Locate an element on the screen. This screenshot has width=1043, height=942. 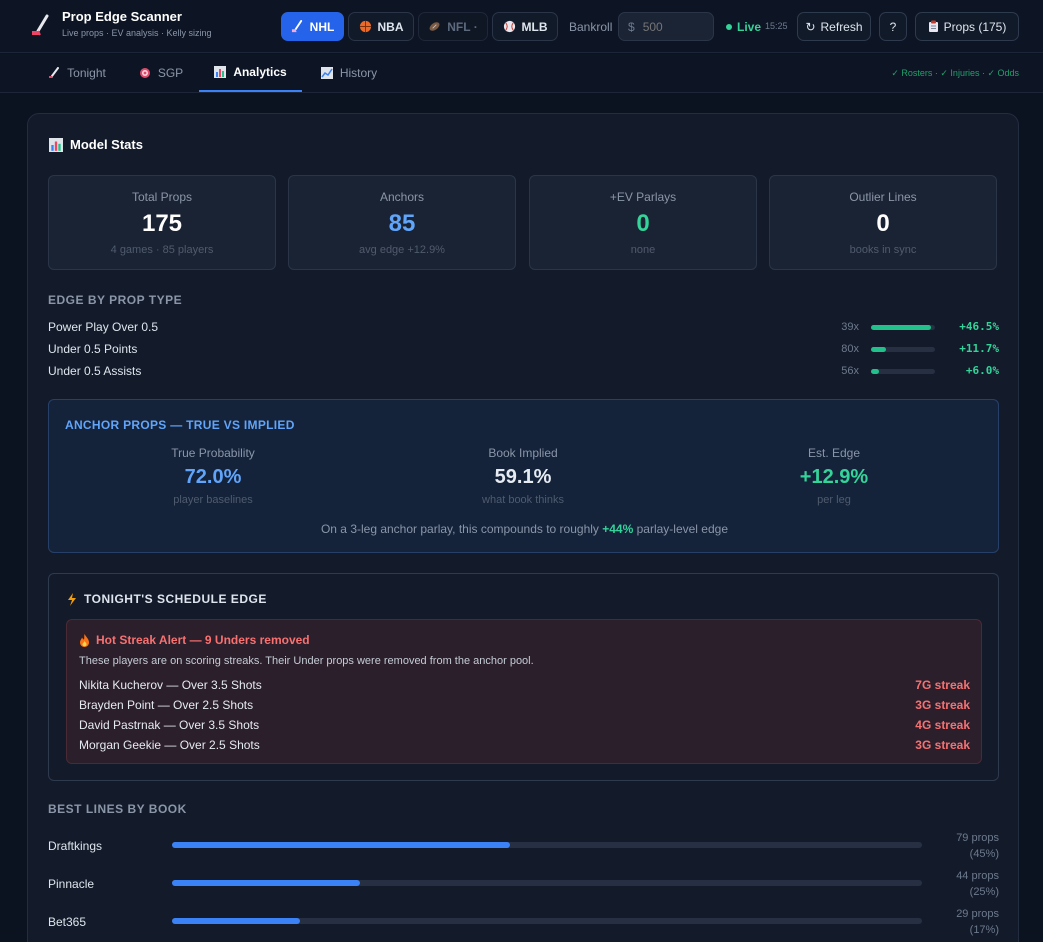
help-button: ? is located at coordinates (893, 26).